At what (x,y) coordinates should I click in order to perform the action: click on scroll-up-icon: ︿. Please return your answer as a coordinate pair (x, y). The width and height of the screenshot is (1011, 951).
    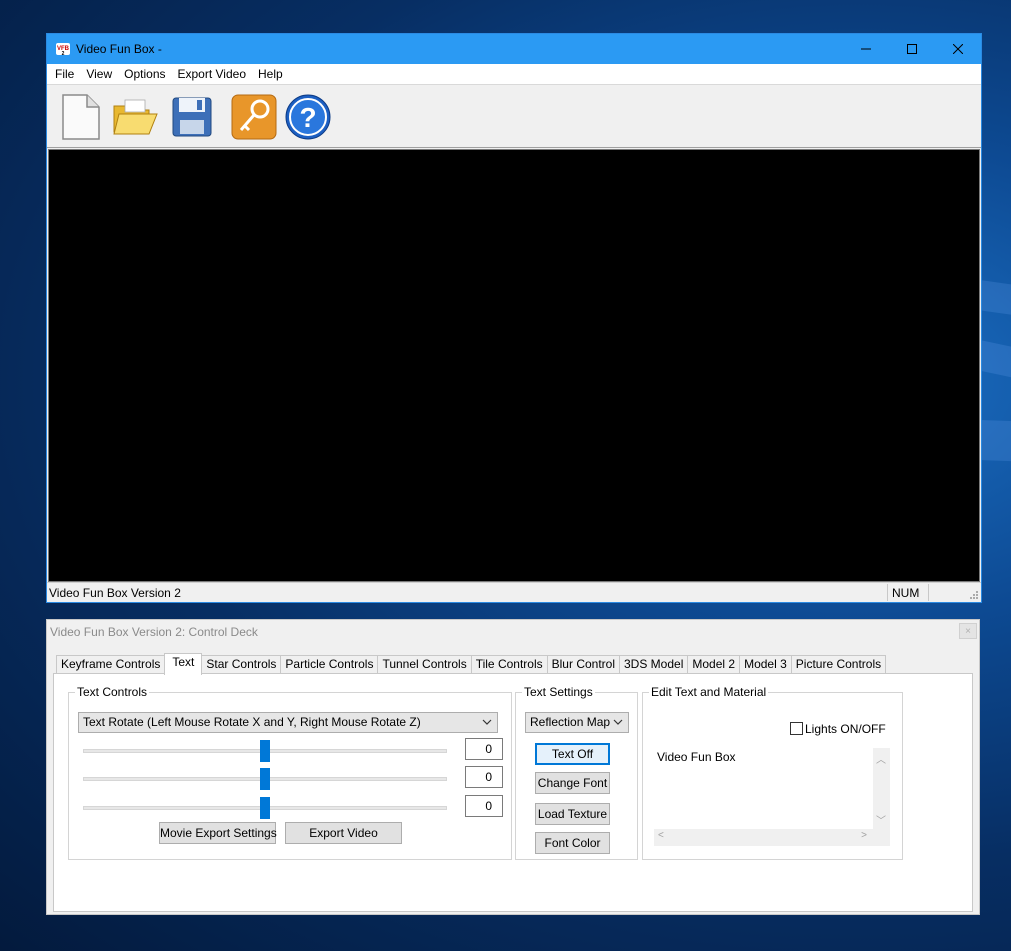
    Looking at the image, I should click on (881, 758).